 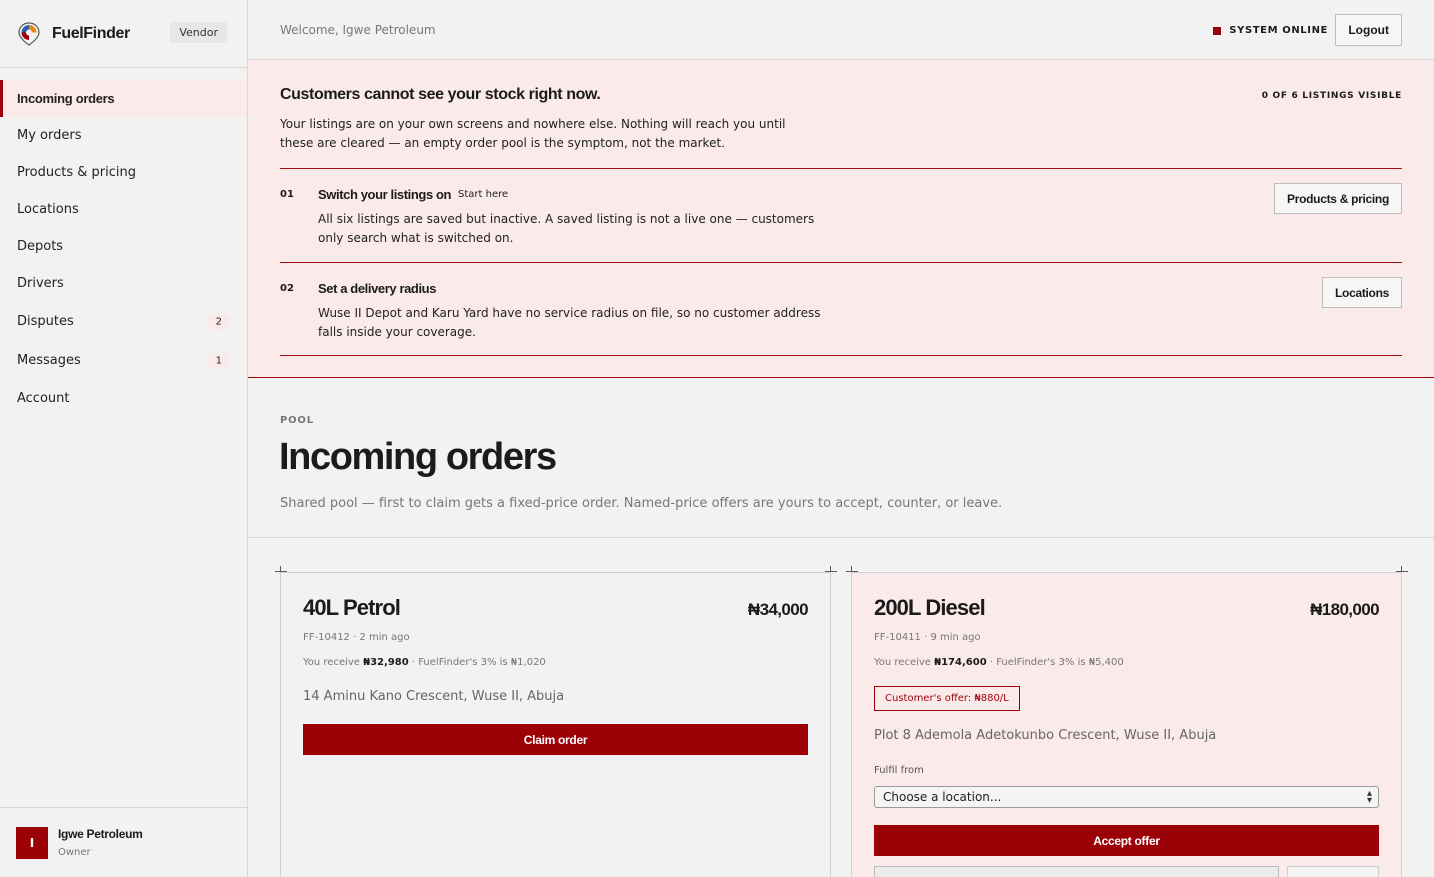 I want to click on sidebar-item-account: Account, so click(x=123, y=398).